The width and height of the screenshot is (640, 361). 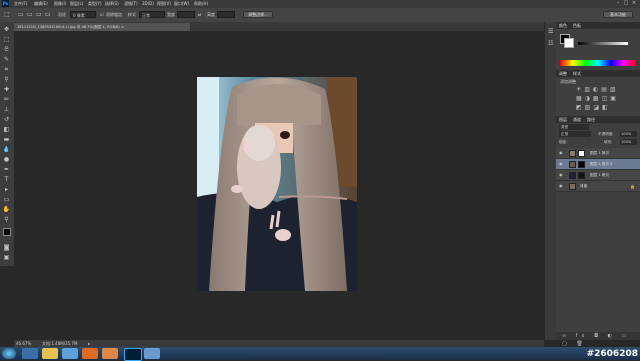 What do you see at coordinates (6, 169) in the screenshot?
I see `pen-tool-icon: ✒` at bounding box center [6, 169].